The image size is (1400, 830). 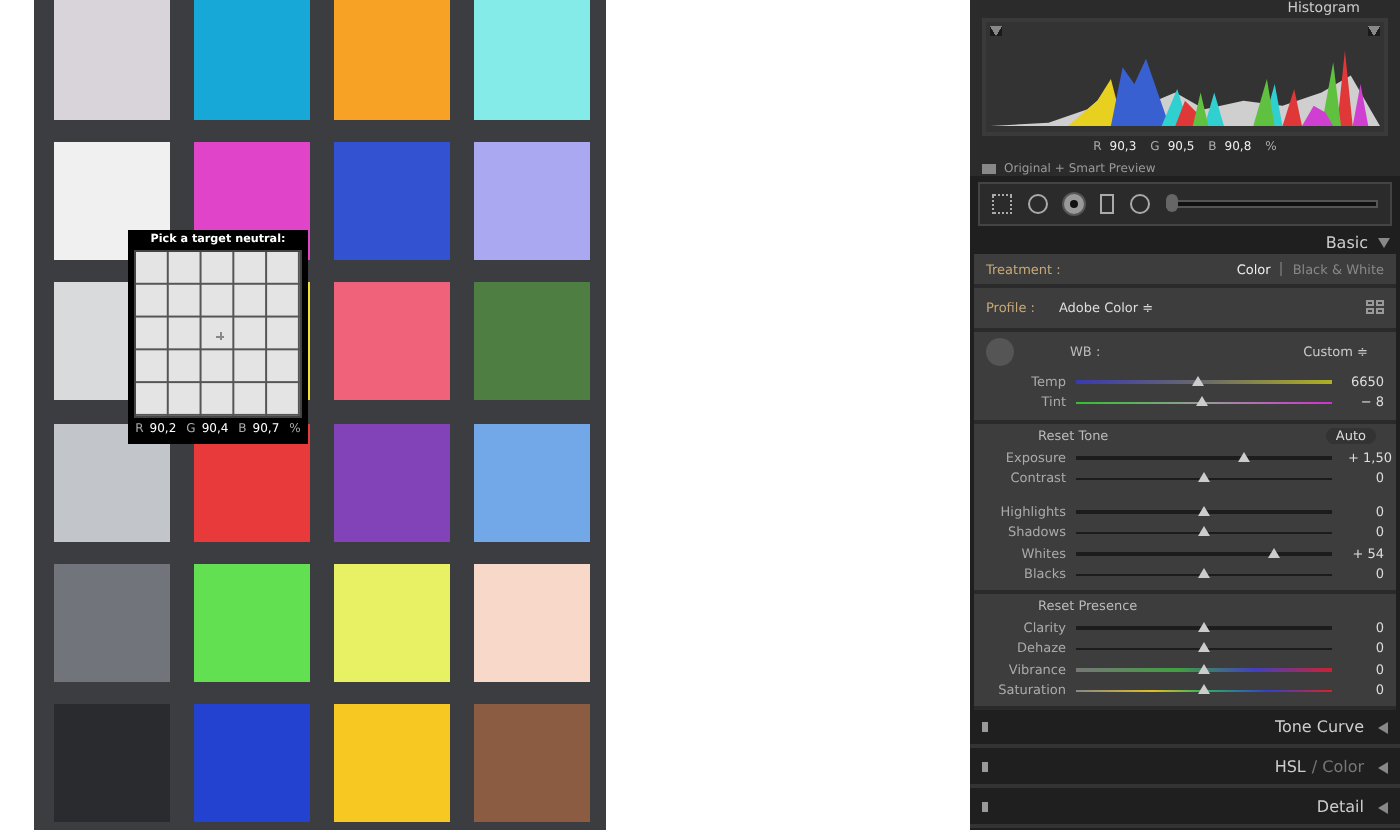 I want to click on panel-title: Detail, so click(x=1340, y=807).